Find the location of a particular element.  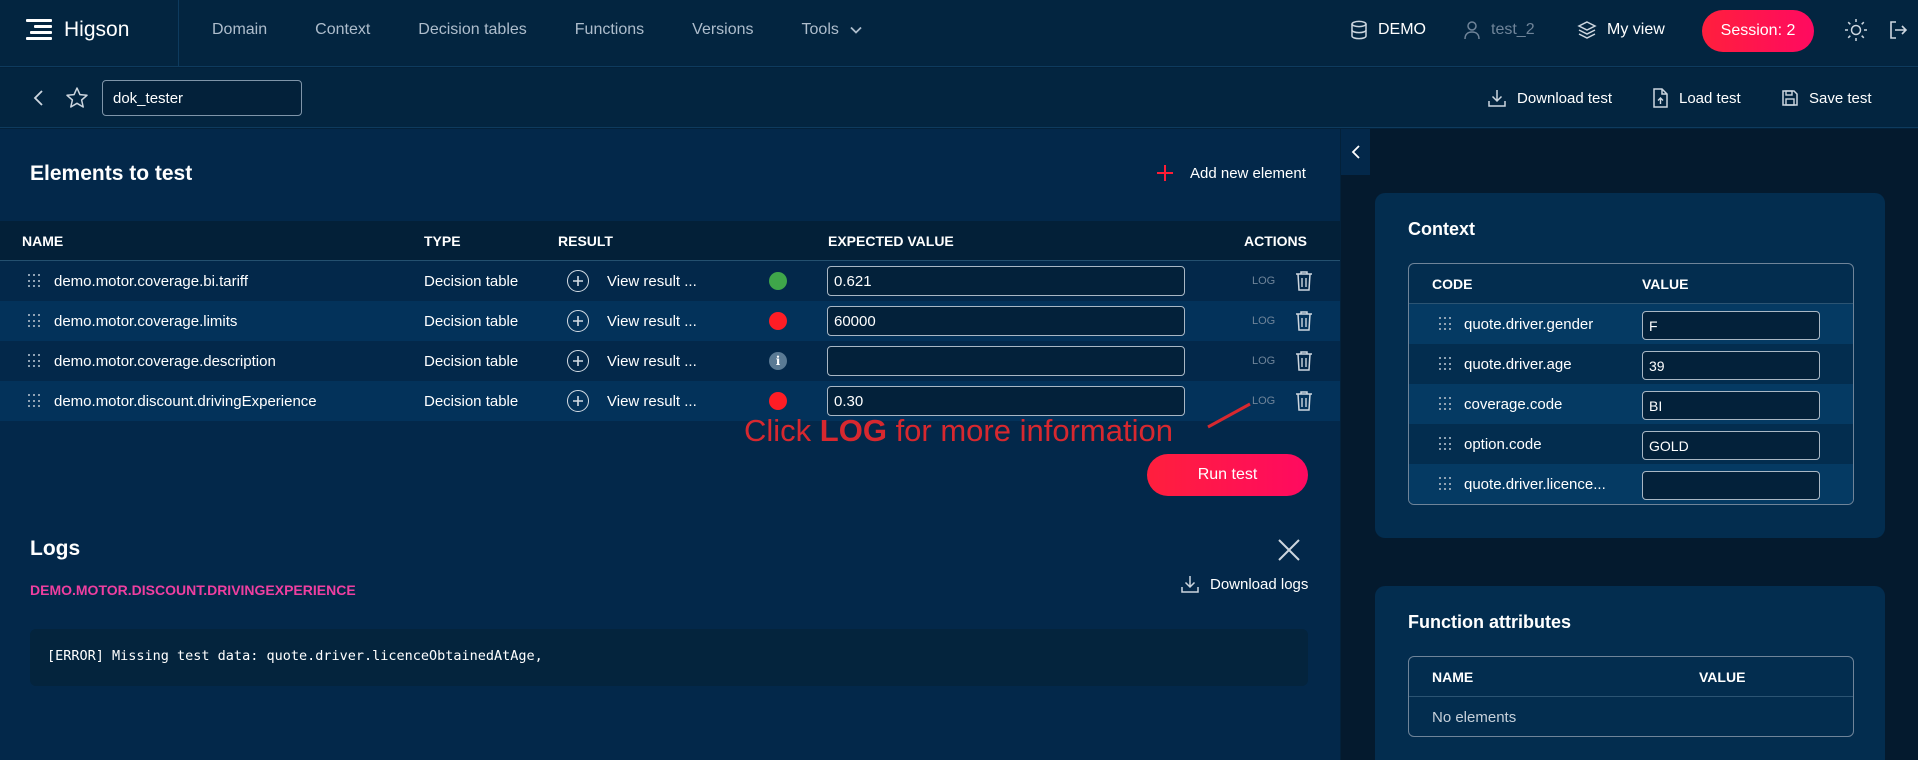

back-button is located at coordinates (39, 98).